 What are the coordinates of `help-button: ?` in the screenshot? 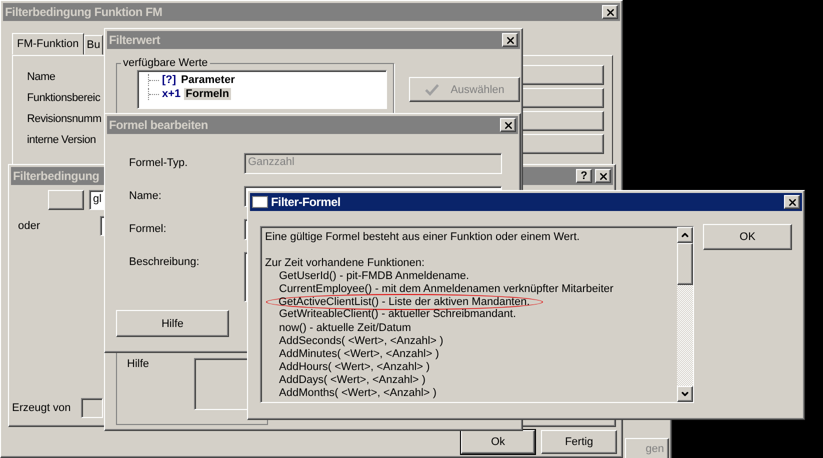 It's located at (584, 176).